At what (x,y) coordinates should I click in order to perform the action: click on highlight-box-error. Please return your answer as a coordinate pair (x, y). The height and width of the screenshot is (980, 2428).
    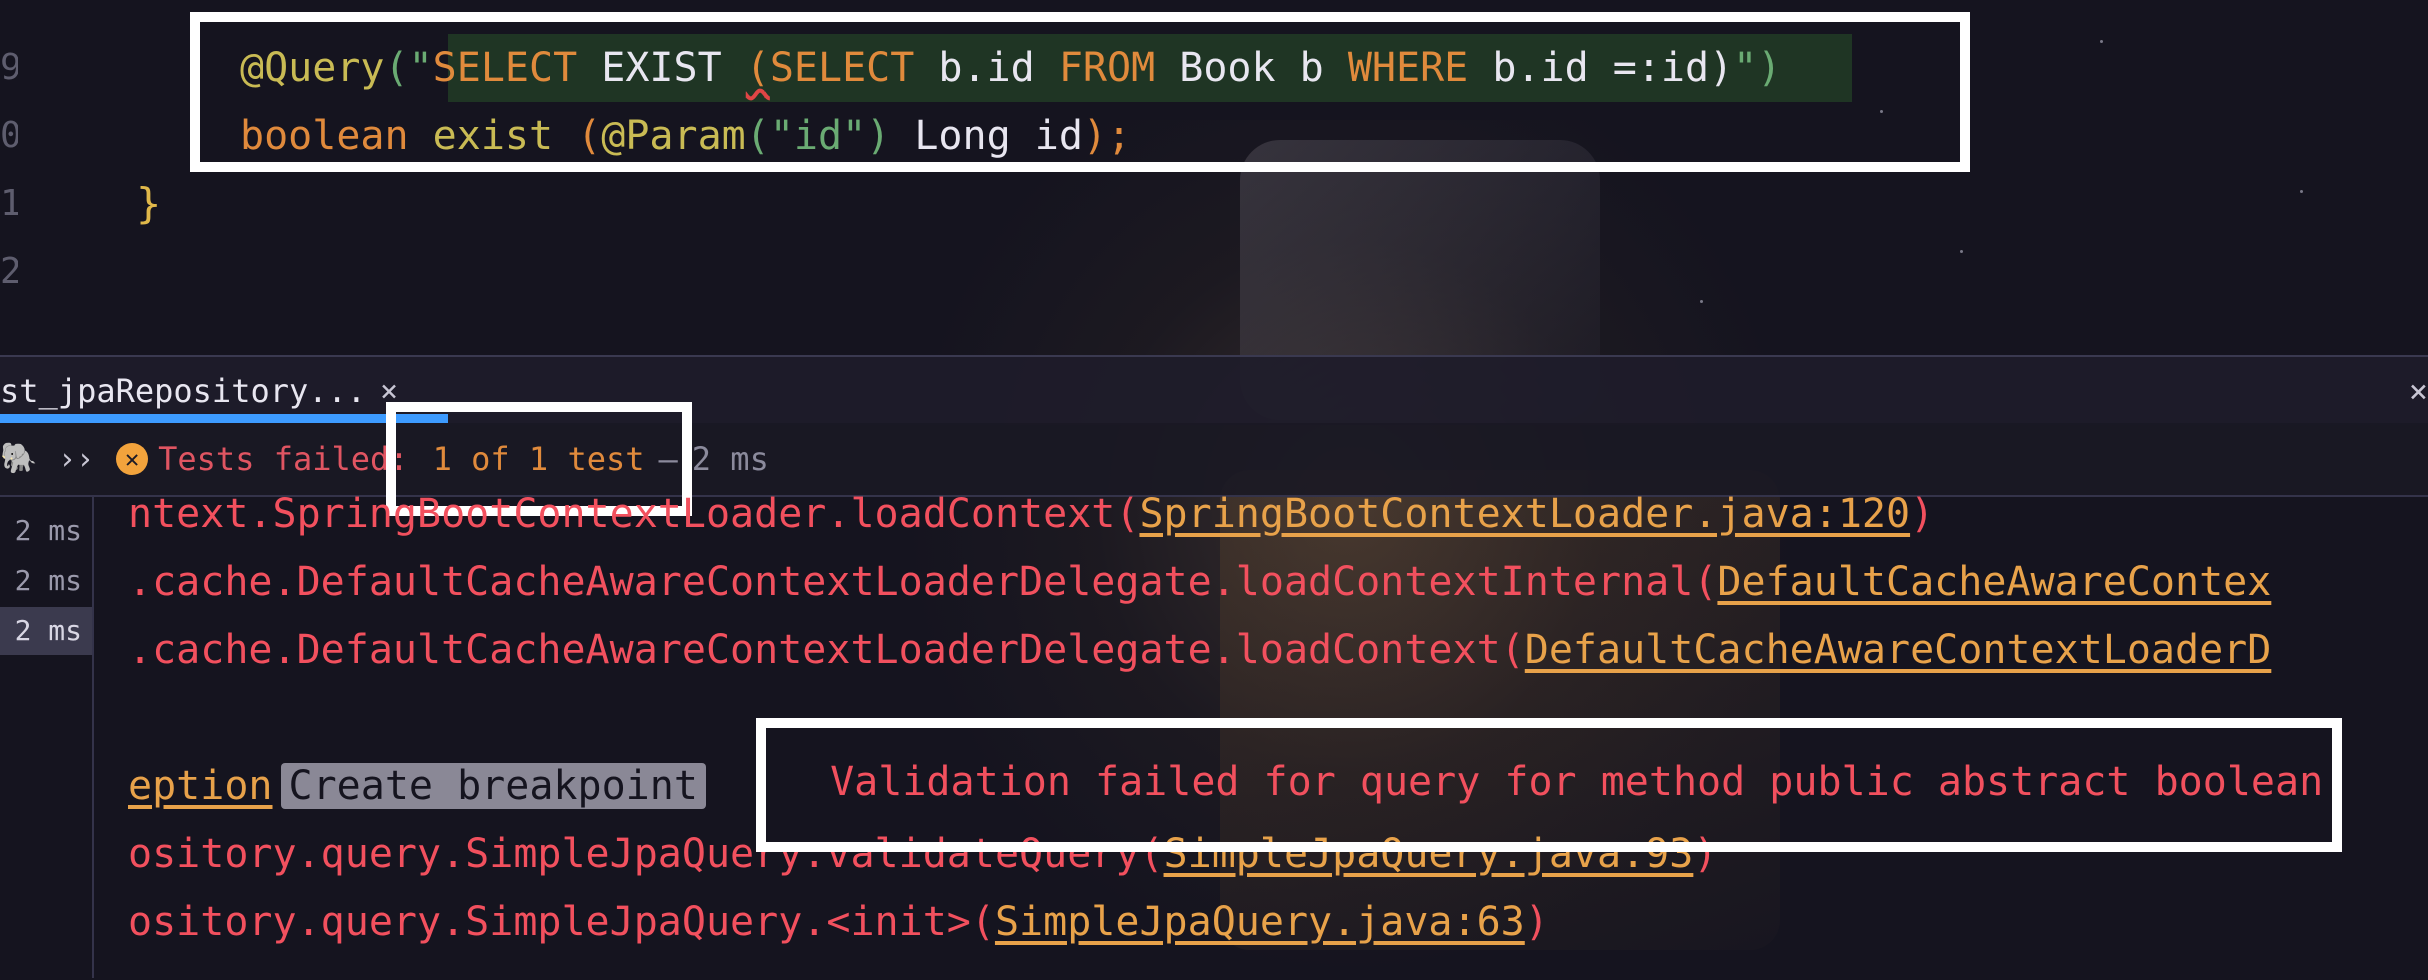
    Looking at the image, I should click on (1549, 785).